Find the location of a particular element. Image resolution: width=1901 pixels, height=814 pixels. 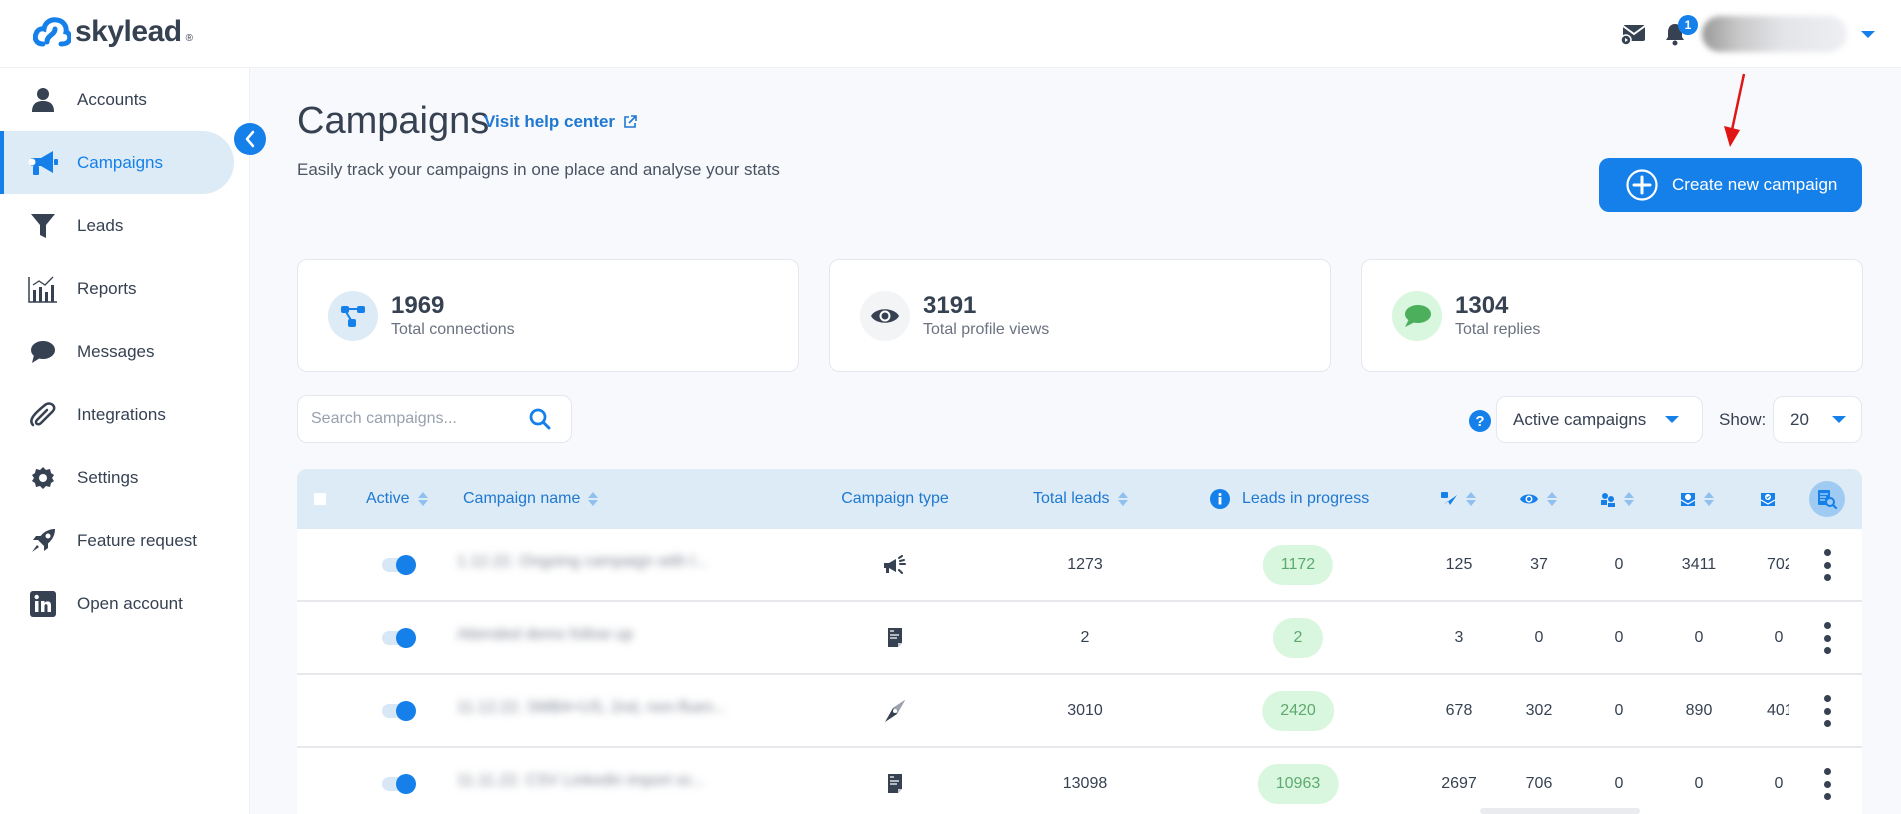

column-label: Campaign name is located at coordinates (522, 498).